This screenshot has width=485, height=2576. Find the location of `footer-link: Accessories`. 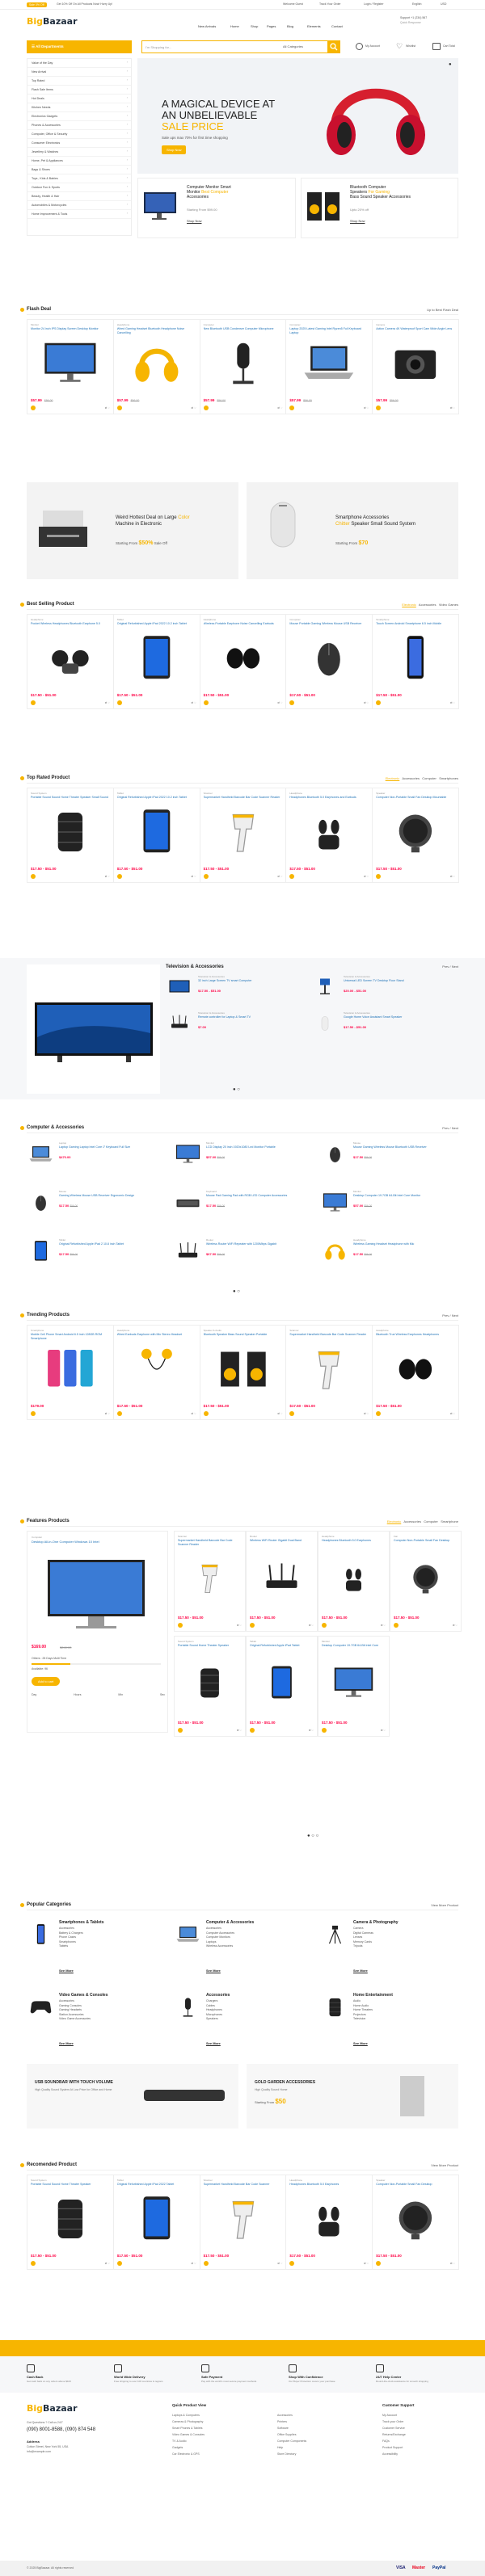

footer-link: Accessories is located at coordinates (292, 2415).